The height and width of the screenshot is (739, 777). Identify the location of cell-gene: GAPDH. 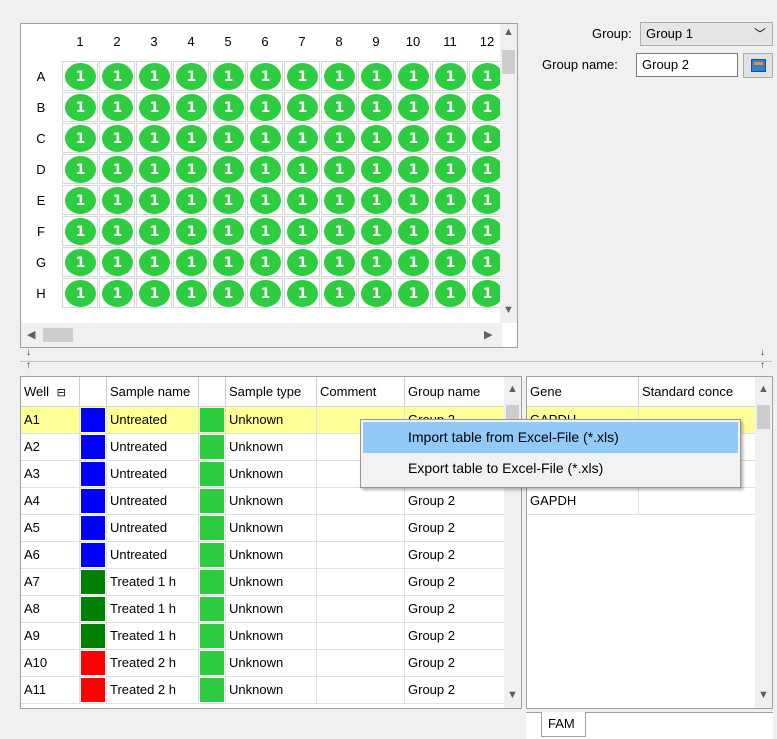
(583, 501).